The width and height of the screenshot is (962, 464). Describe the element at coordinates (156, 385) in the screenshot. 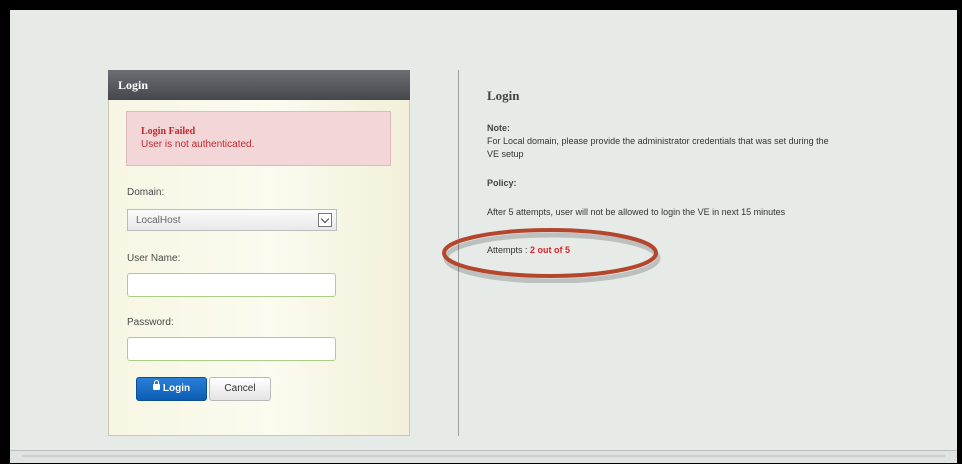

I see `lock-icon` at that location.